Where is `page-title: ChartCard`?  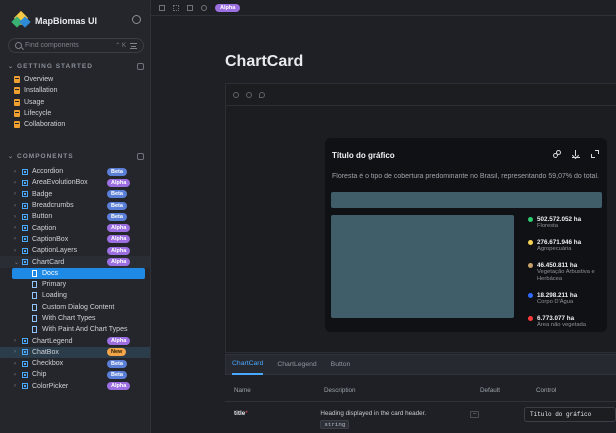
page-title: ChartCard is located at coordinates (264, 61).